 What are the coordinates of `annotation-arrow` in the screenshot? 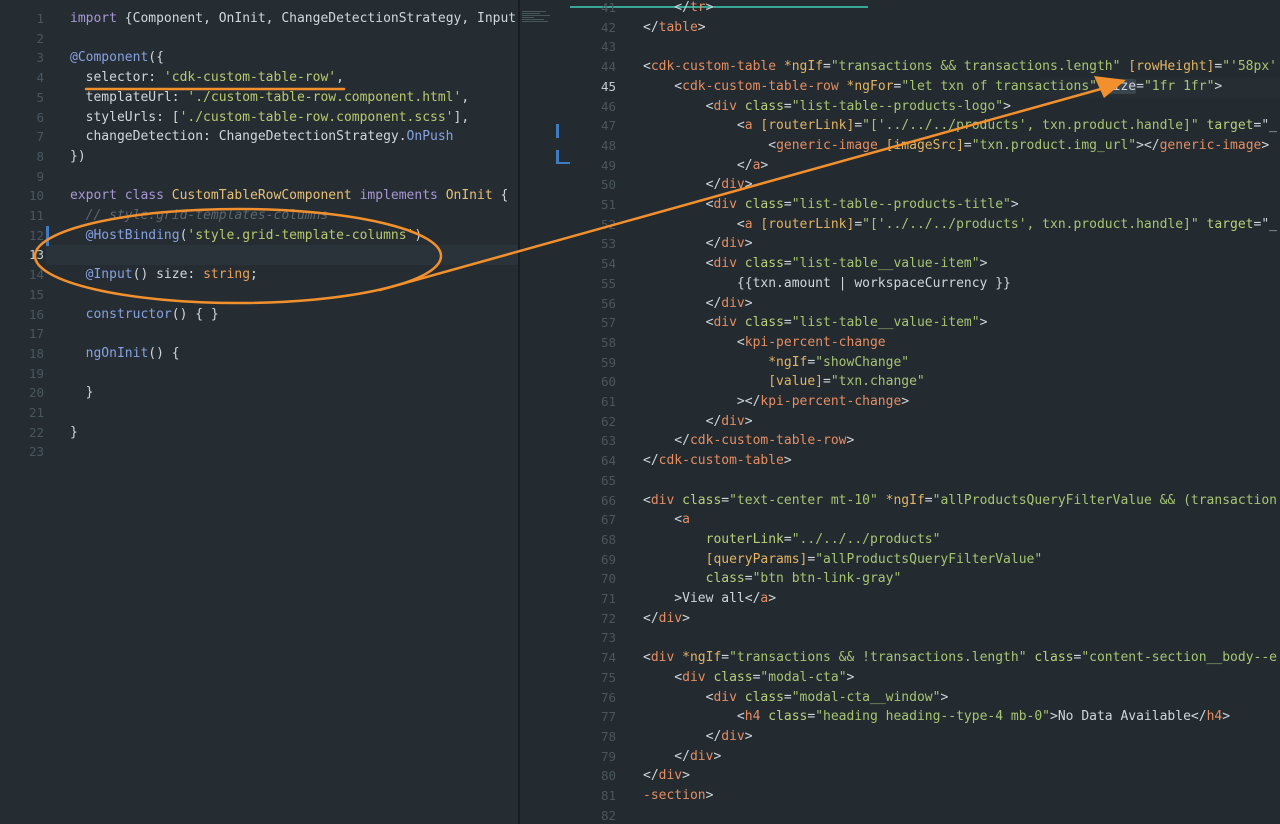 It's located at (744, 188).